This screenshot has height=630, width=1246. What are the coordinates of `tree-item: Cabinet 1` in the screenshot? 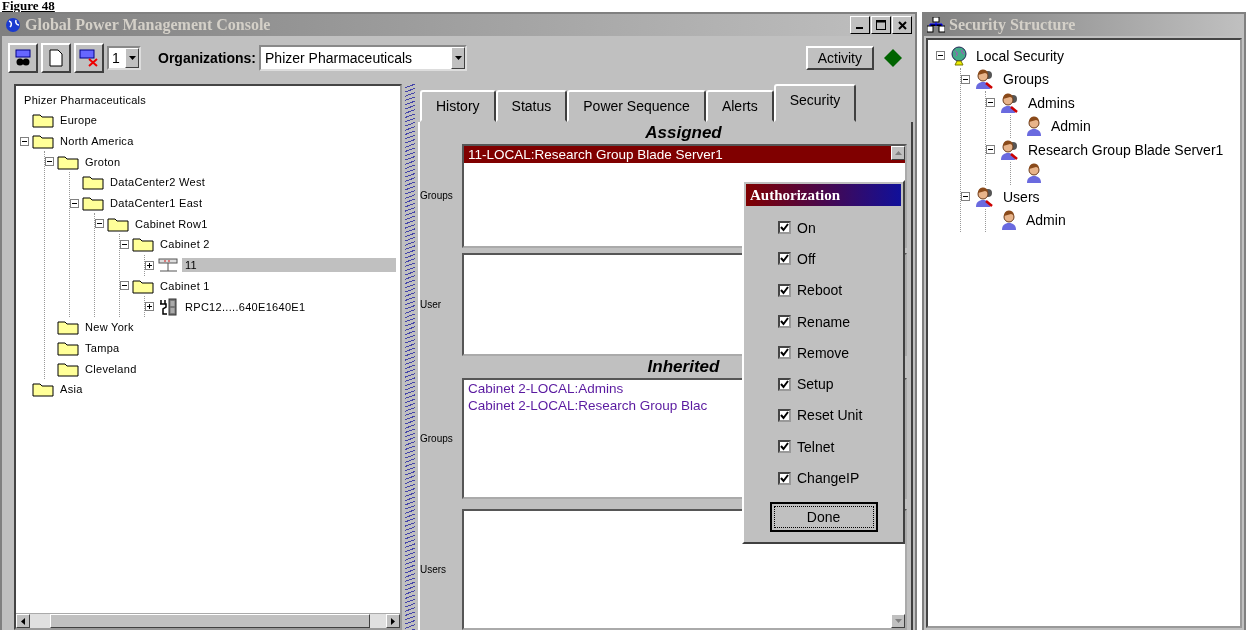 It's located at (185, 285).